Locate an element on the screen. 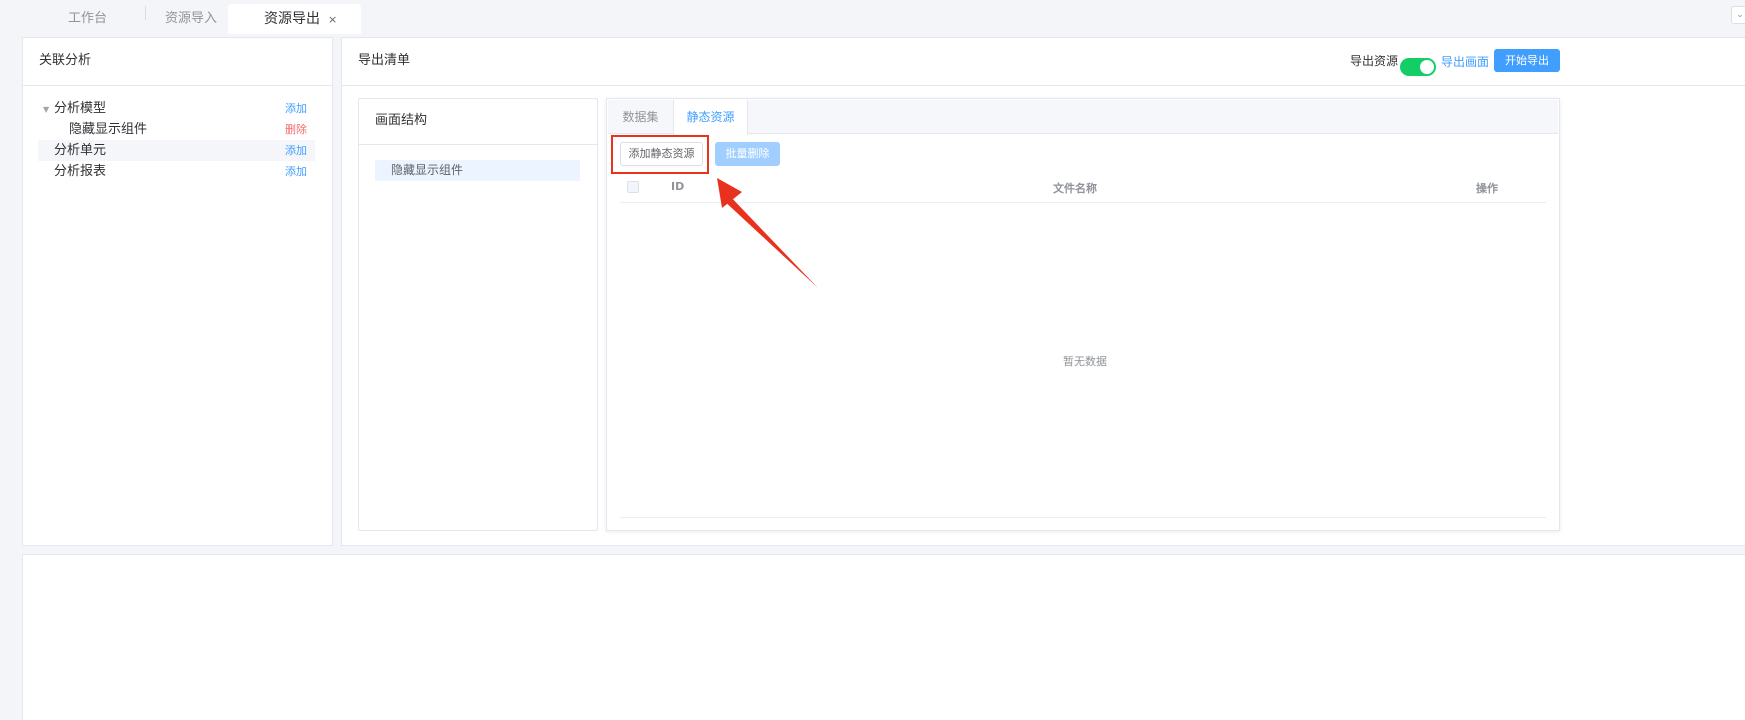 This screenshot has width=1745, height=720. switch-knob is located at coordinates (1427, 67).